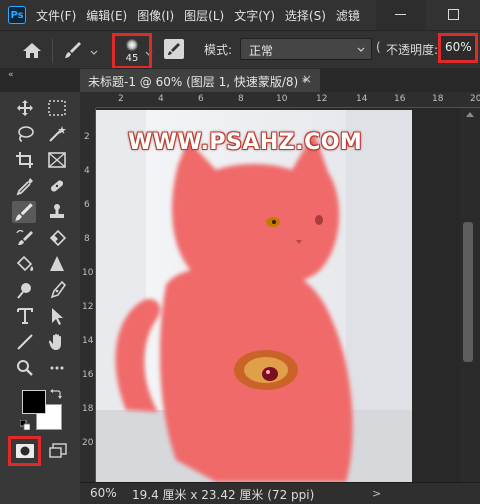  What do you see at coordinates (17, 15) in the screenshot?
I see `photoshop-logo: Ps` at bounding box center [17, 15].